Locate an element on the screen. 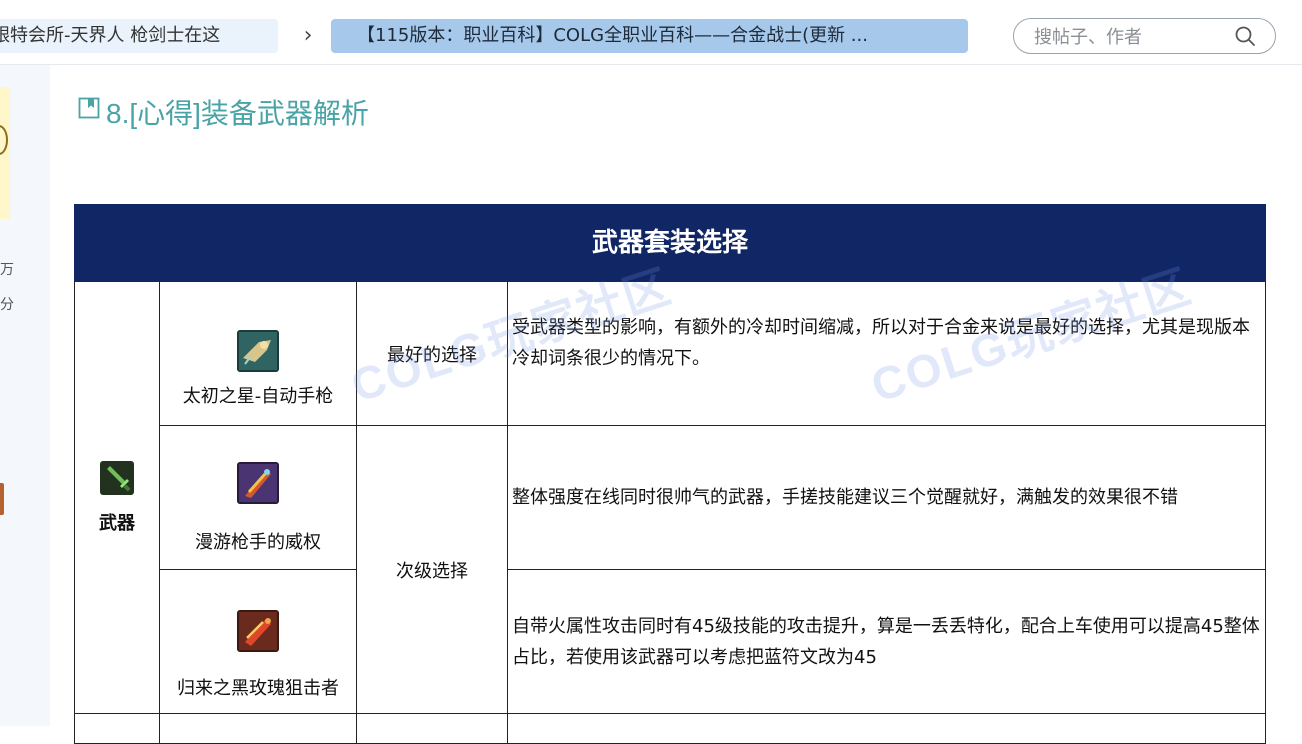 The image size is (1302, 744). desc-cell-2: 整体强度在线同时很帅气的武器，手搓技能建议三个觉醒就好，满触发的效果很不错 is located at coordinates (887, 498).